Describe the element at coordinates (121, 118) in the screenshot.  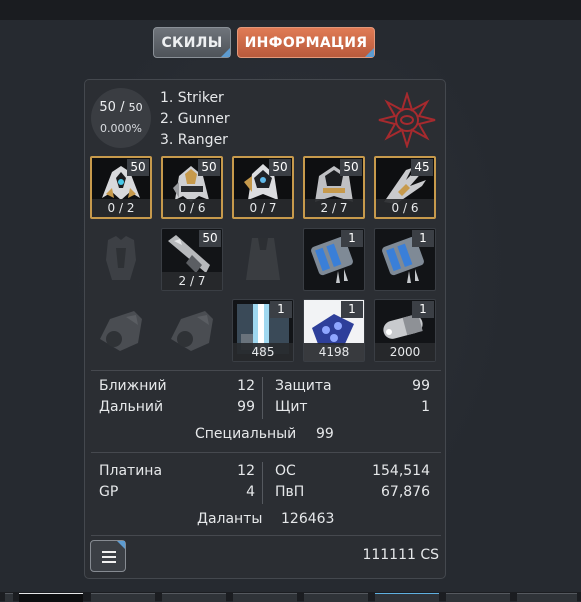
I see `level-badge: 50 / 50 0.000%` at that location.